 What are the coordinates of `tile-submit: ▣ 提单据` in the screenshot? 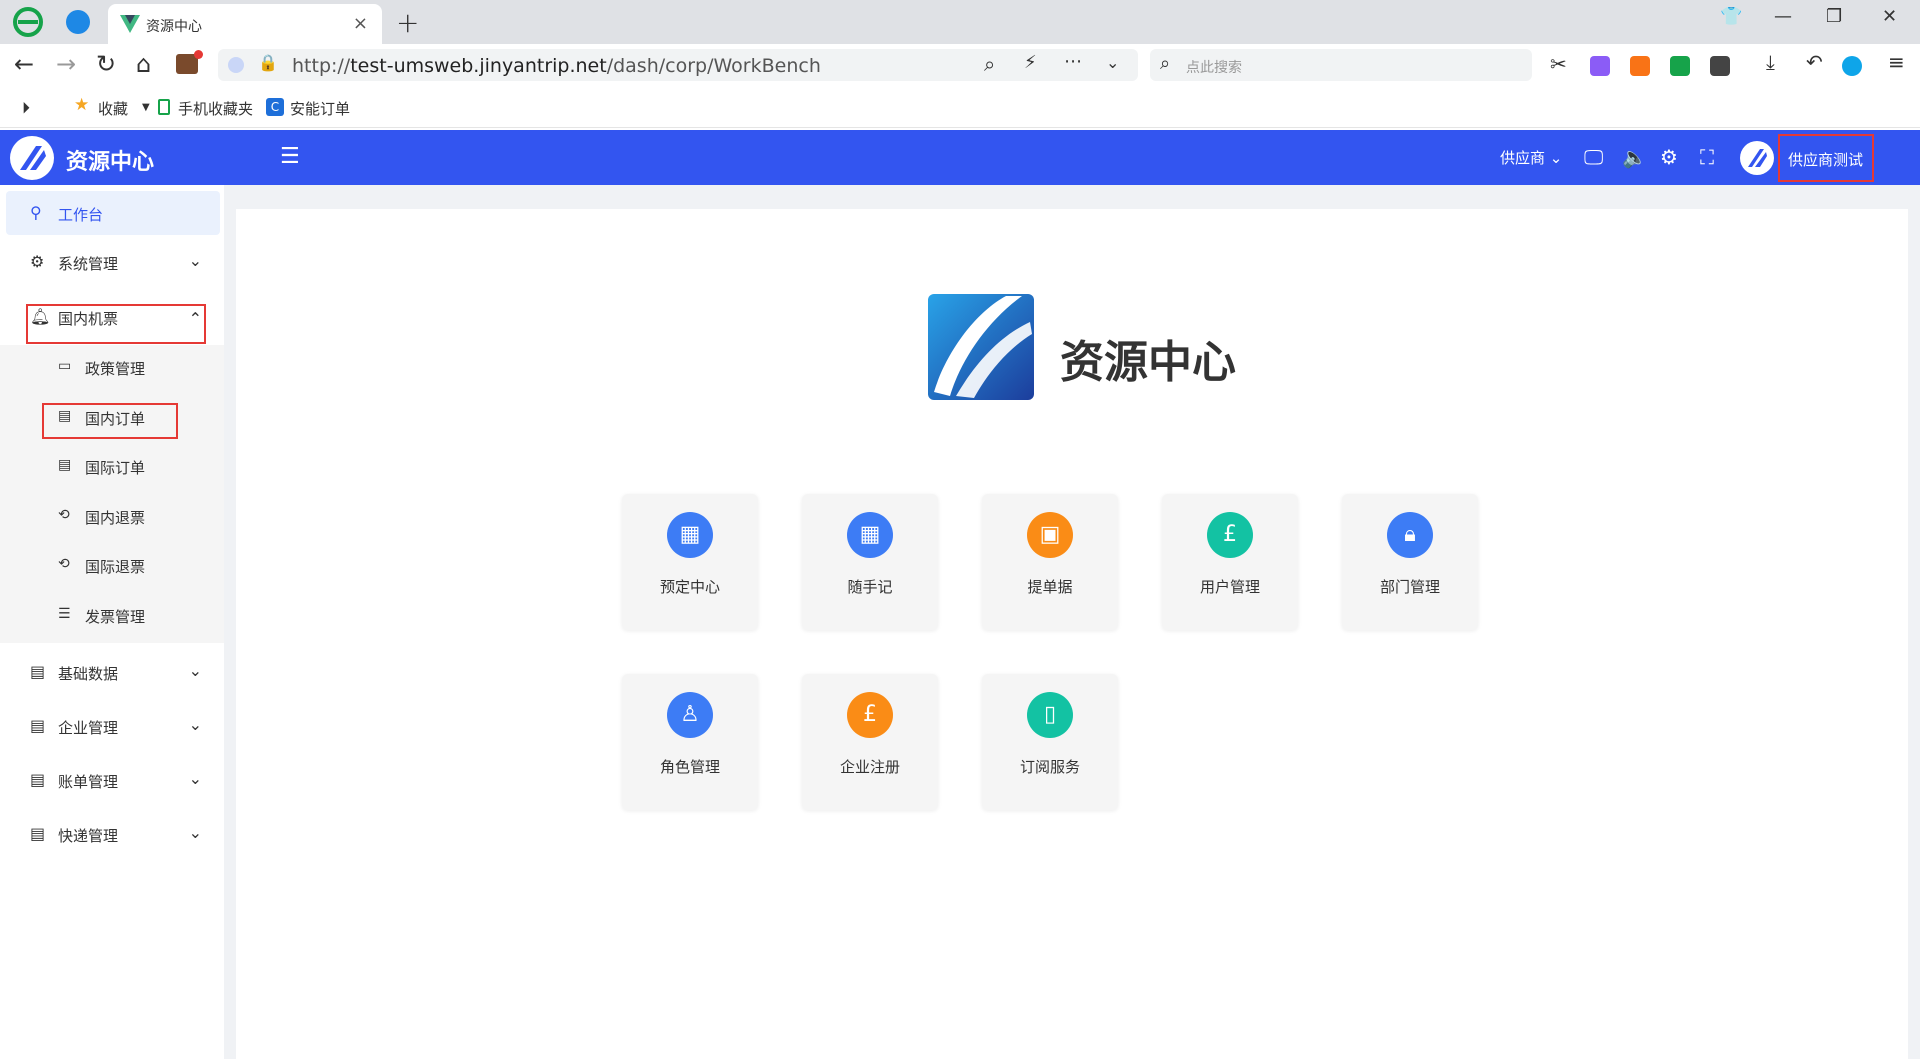 It's located at (1050, 562).